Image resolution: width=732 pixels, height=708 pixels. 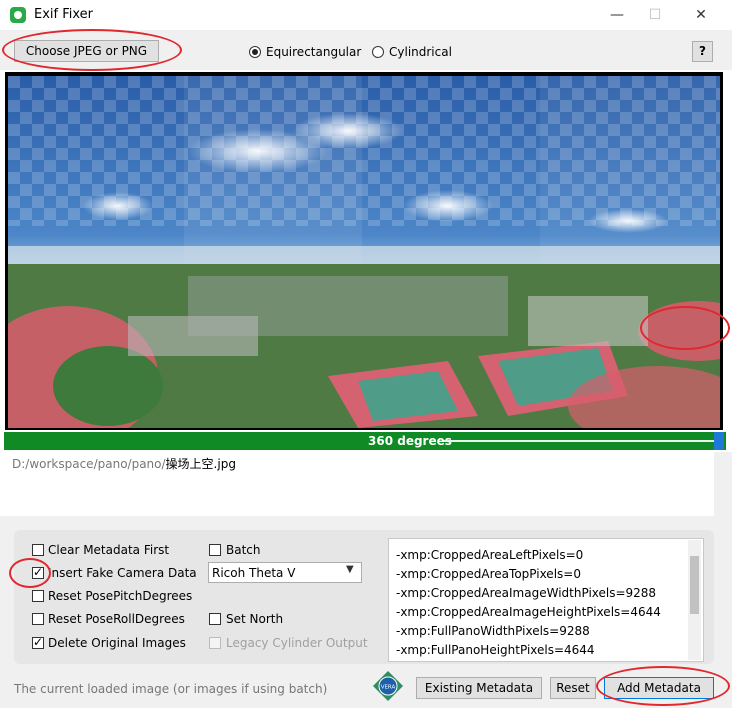 What do you see at coordinates (64, 14) in the screenshot?
I see `window-title: Exif Fixer` at bounding box center [64, 14].